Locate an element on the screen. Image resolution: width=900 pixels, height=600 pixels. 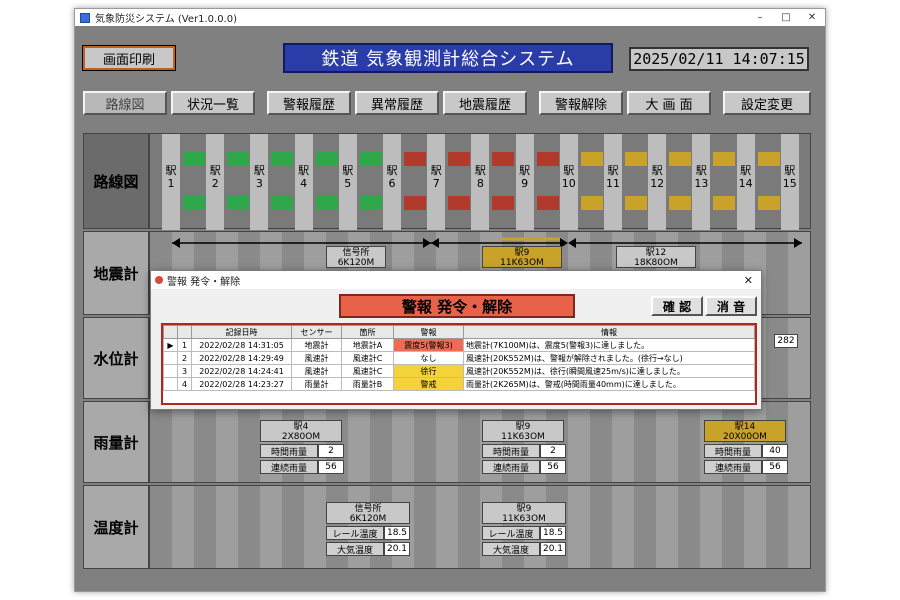
temp-rail-station9: レール温度 18.5 is located at coordinates (524, 533).